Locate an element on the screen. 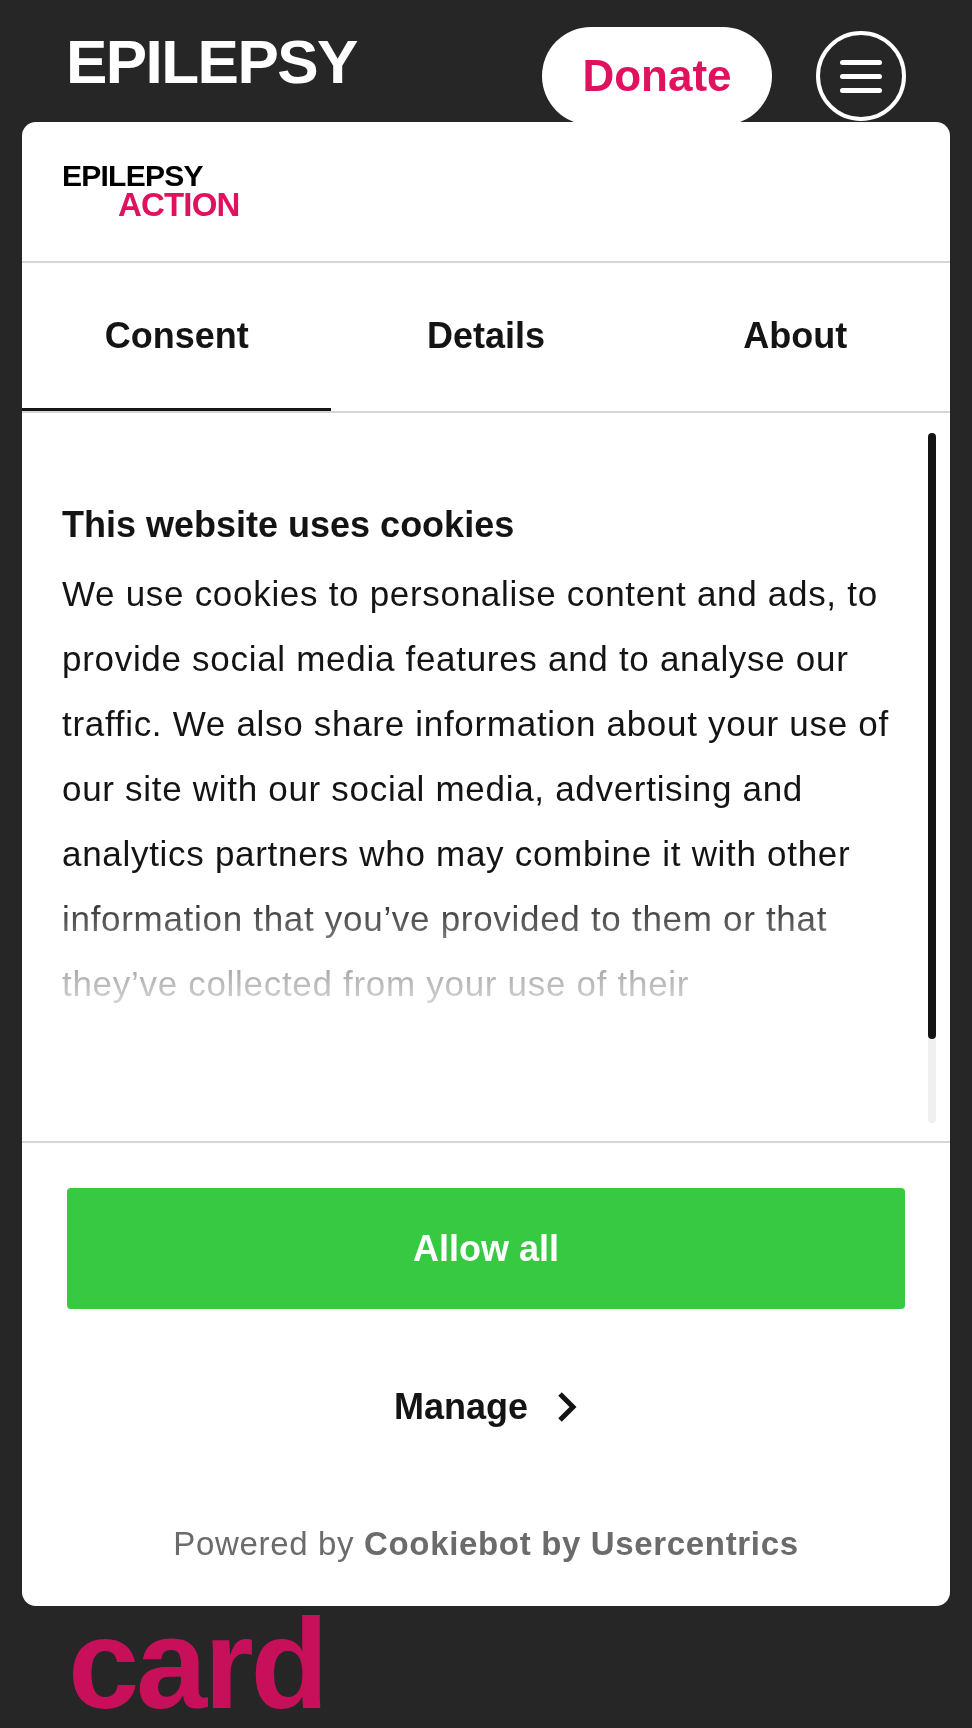  tab: Consent is located at coordinates (177, 337).